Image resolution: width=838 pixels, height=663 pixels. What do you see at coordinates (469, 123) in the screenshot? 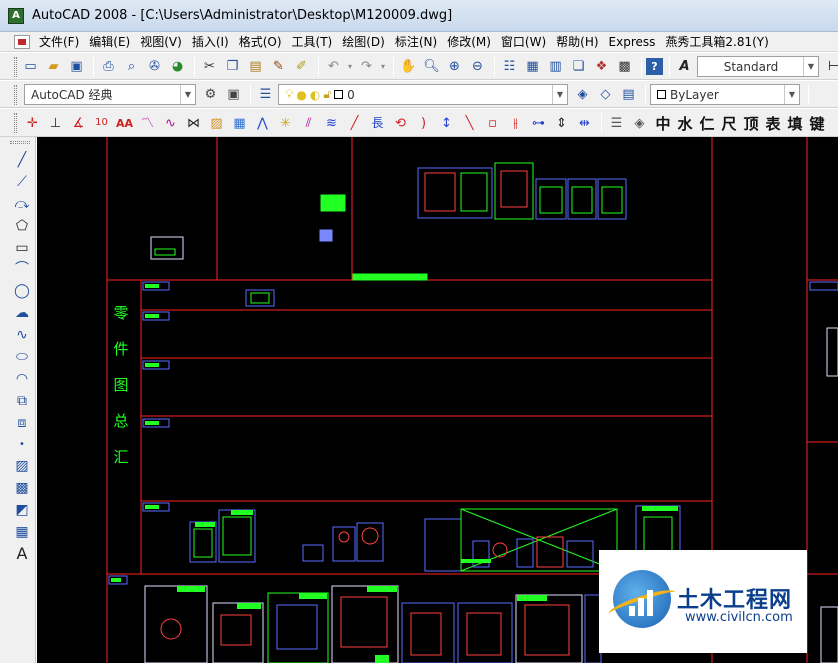
I see `diagonal-break-icon: ╲` at bounding box center [469, 123].